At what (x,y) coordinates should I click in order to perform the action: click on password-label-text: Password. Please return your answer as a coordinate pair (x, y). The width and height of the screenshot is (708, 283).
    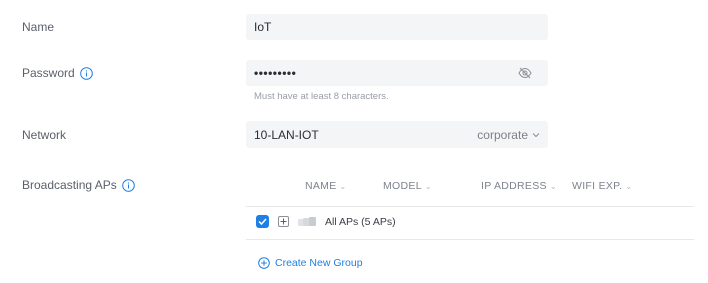
    Looking at the image, I should click on (48, 73).